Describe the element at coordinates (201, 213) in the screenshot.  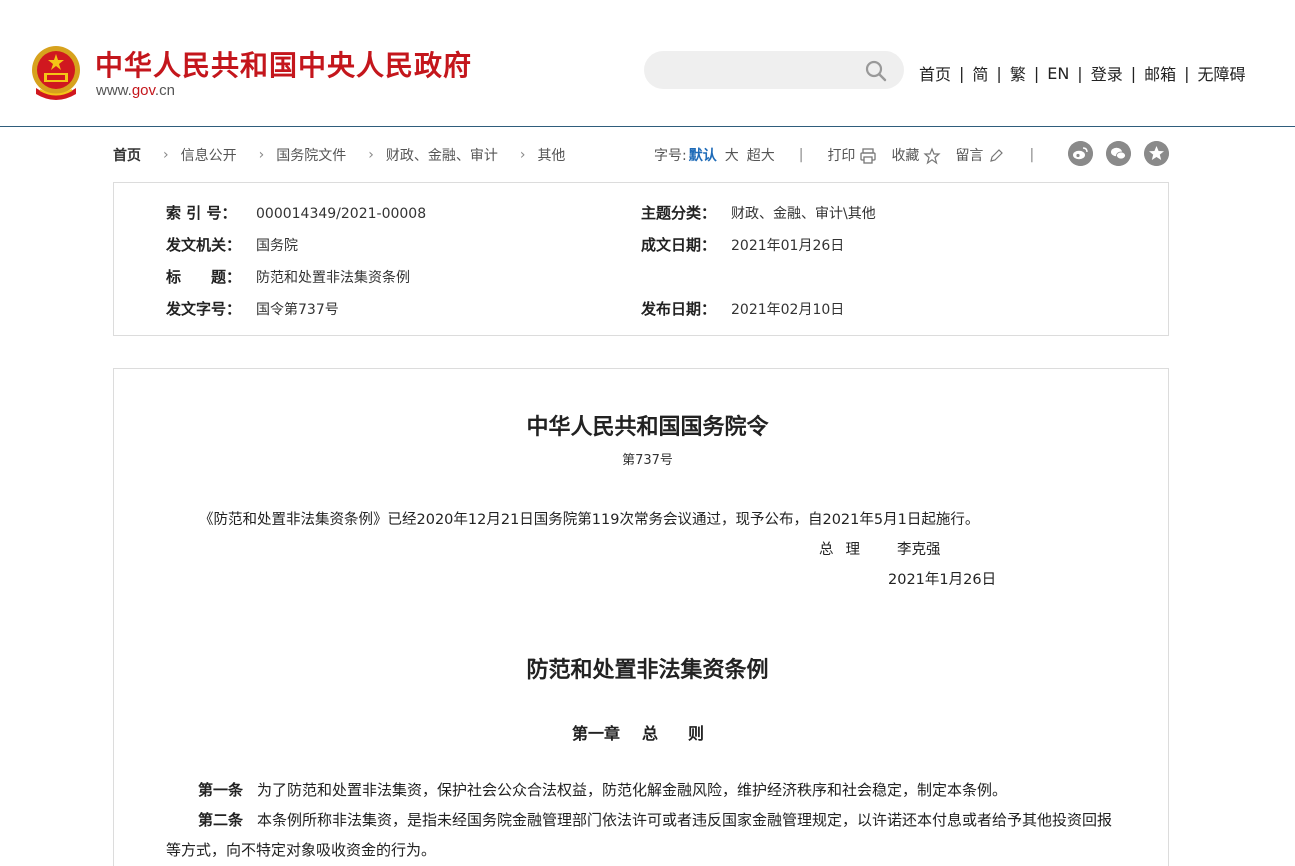
I see `info-label: 索 引 号：` at that location.